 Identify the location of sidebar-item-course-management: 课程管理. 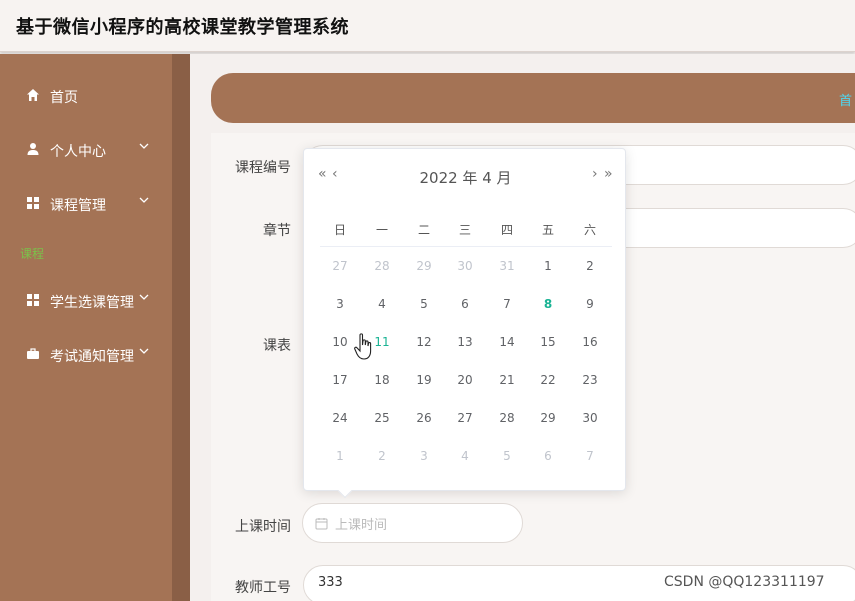
(86, 204).